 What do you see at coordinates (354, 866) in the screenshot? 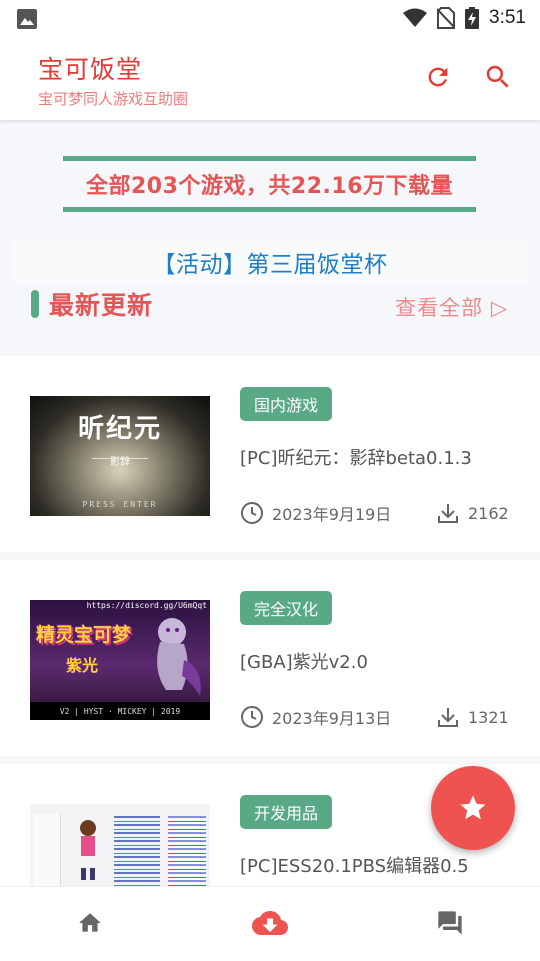
I see `game-title: [PC]ESS20.1PBS编辑器0.5` at bounding box center [354, 866].